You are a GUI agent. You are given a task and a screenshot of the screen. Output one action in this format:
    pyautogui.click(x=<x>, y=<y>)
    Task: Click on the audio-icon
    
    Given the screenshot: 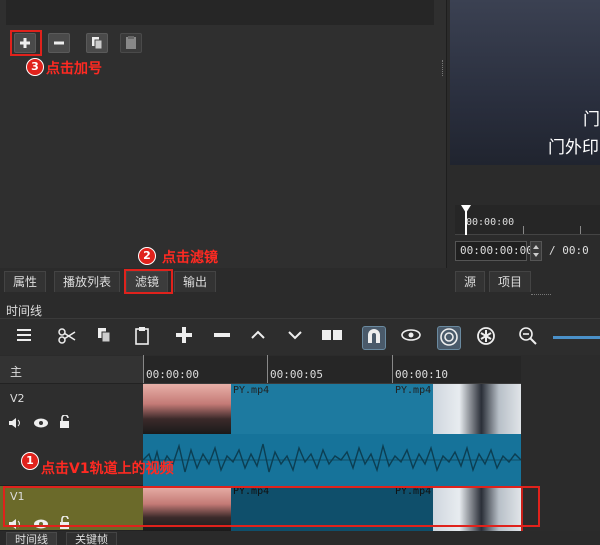 What is the action you would take?
    pyautogui.click(x=16, y=423)
    